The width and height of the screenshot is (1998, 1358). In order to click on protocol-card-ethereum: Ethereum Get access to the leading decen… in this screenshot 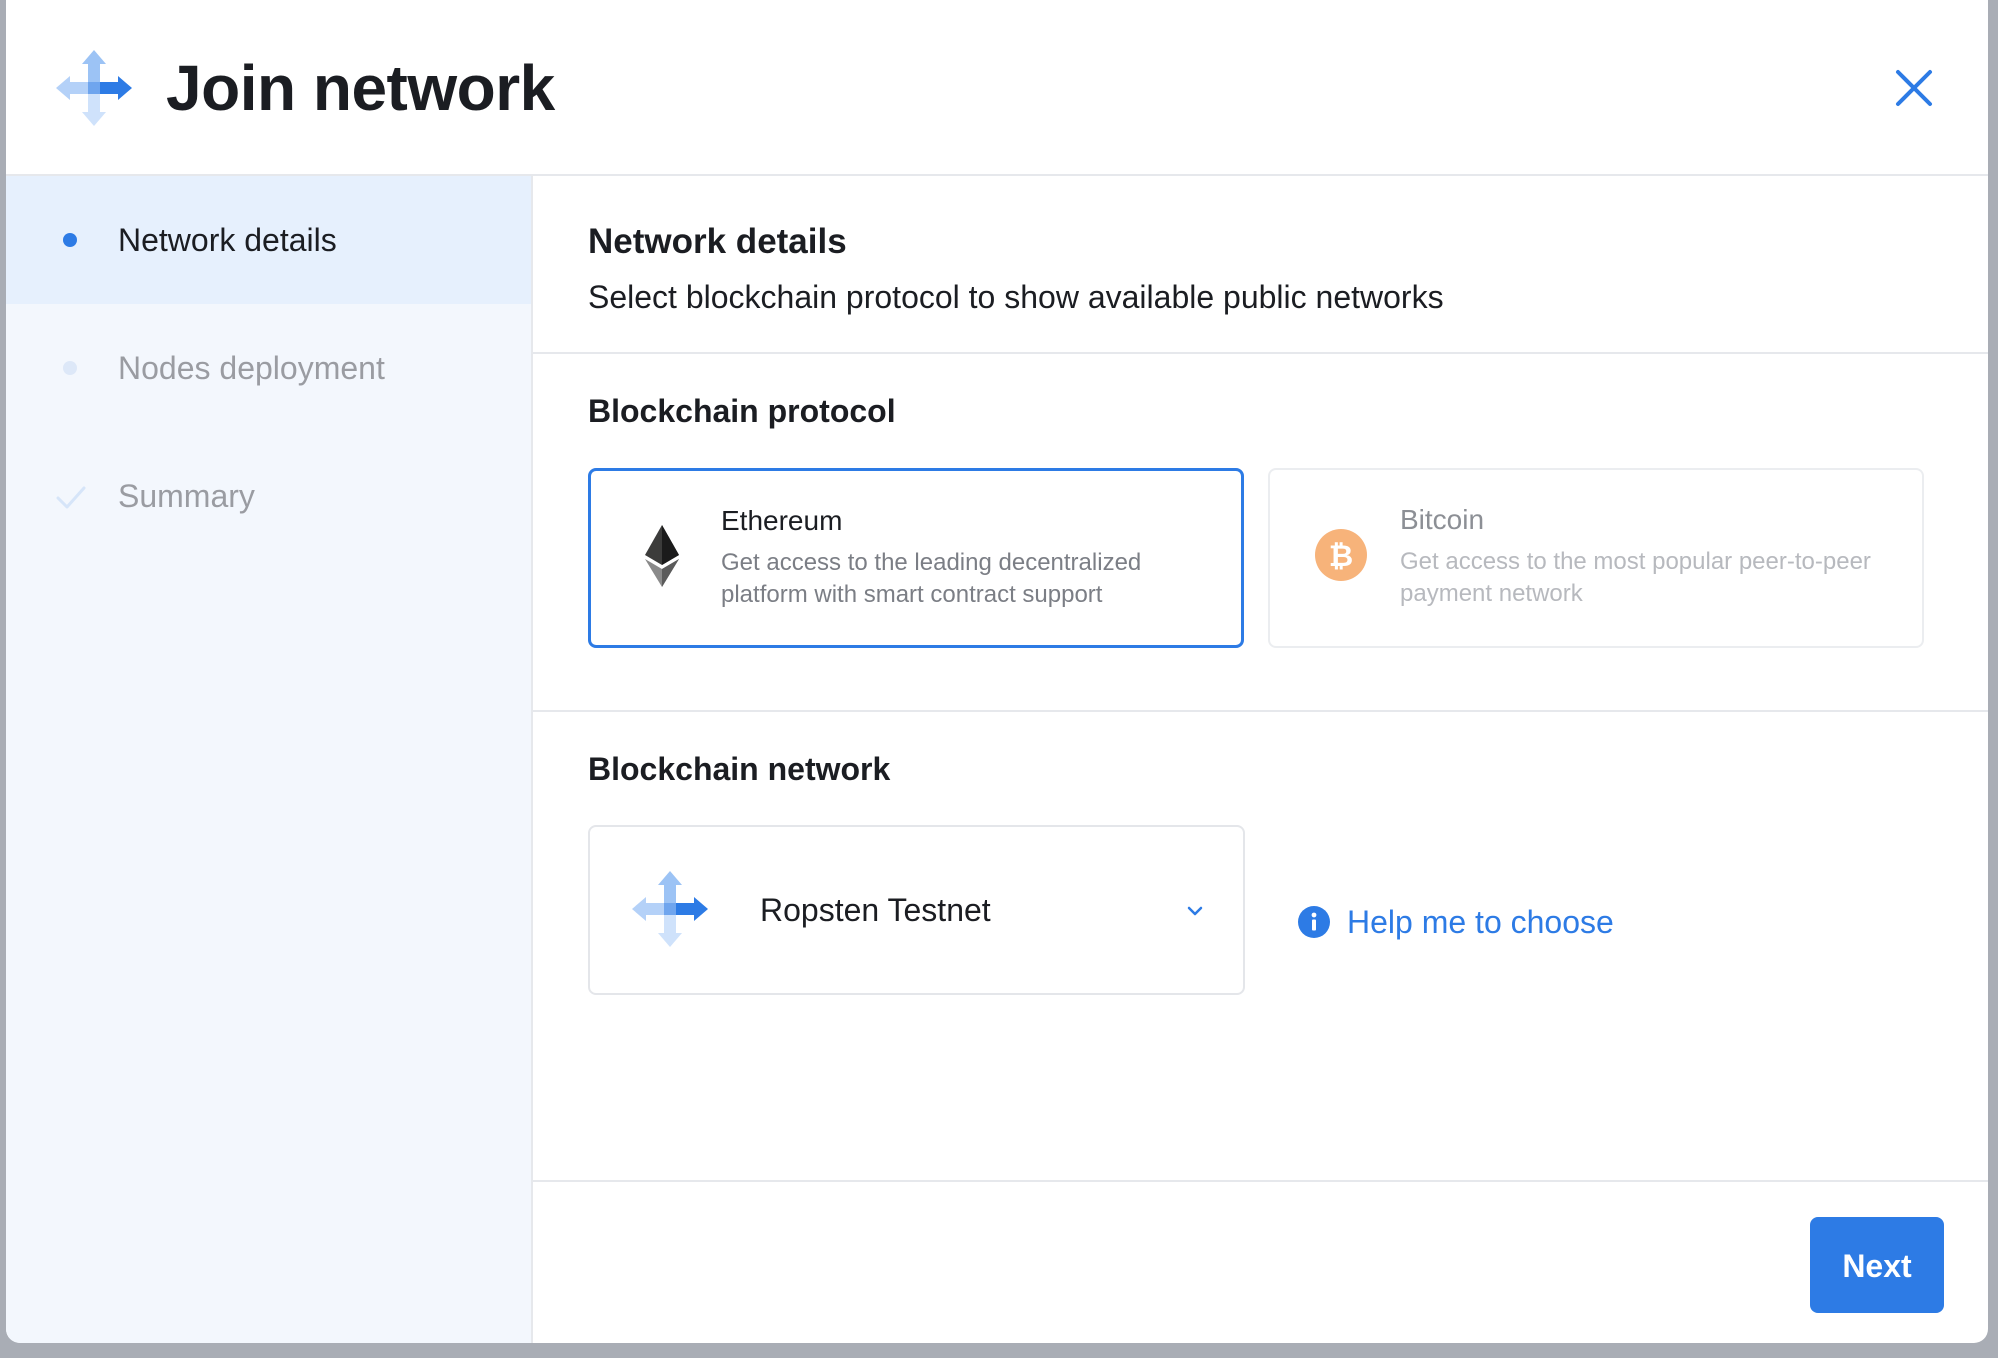, I will do `click(916, 558)`.